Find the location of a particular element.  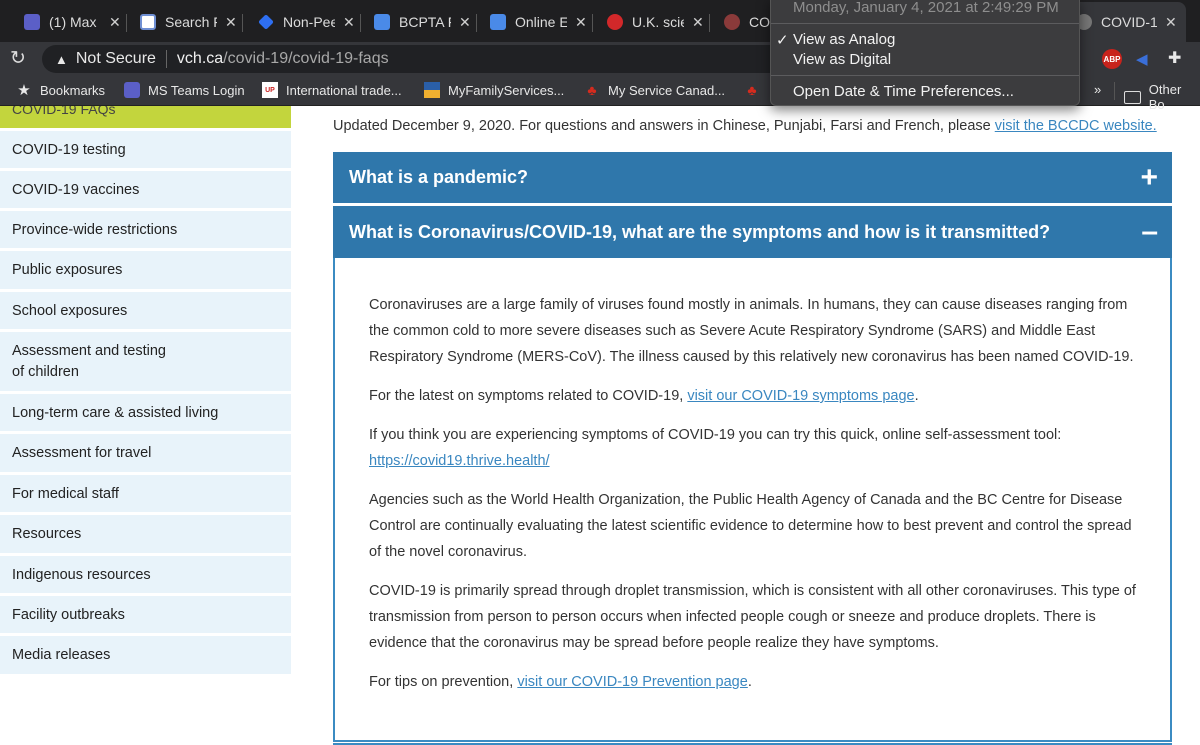

security-label: Not Secure is located at coordinates (115, 58).